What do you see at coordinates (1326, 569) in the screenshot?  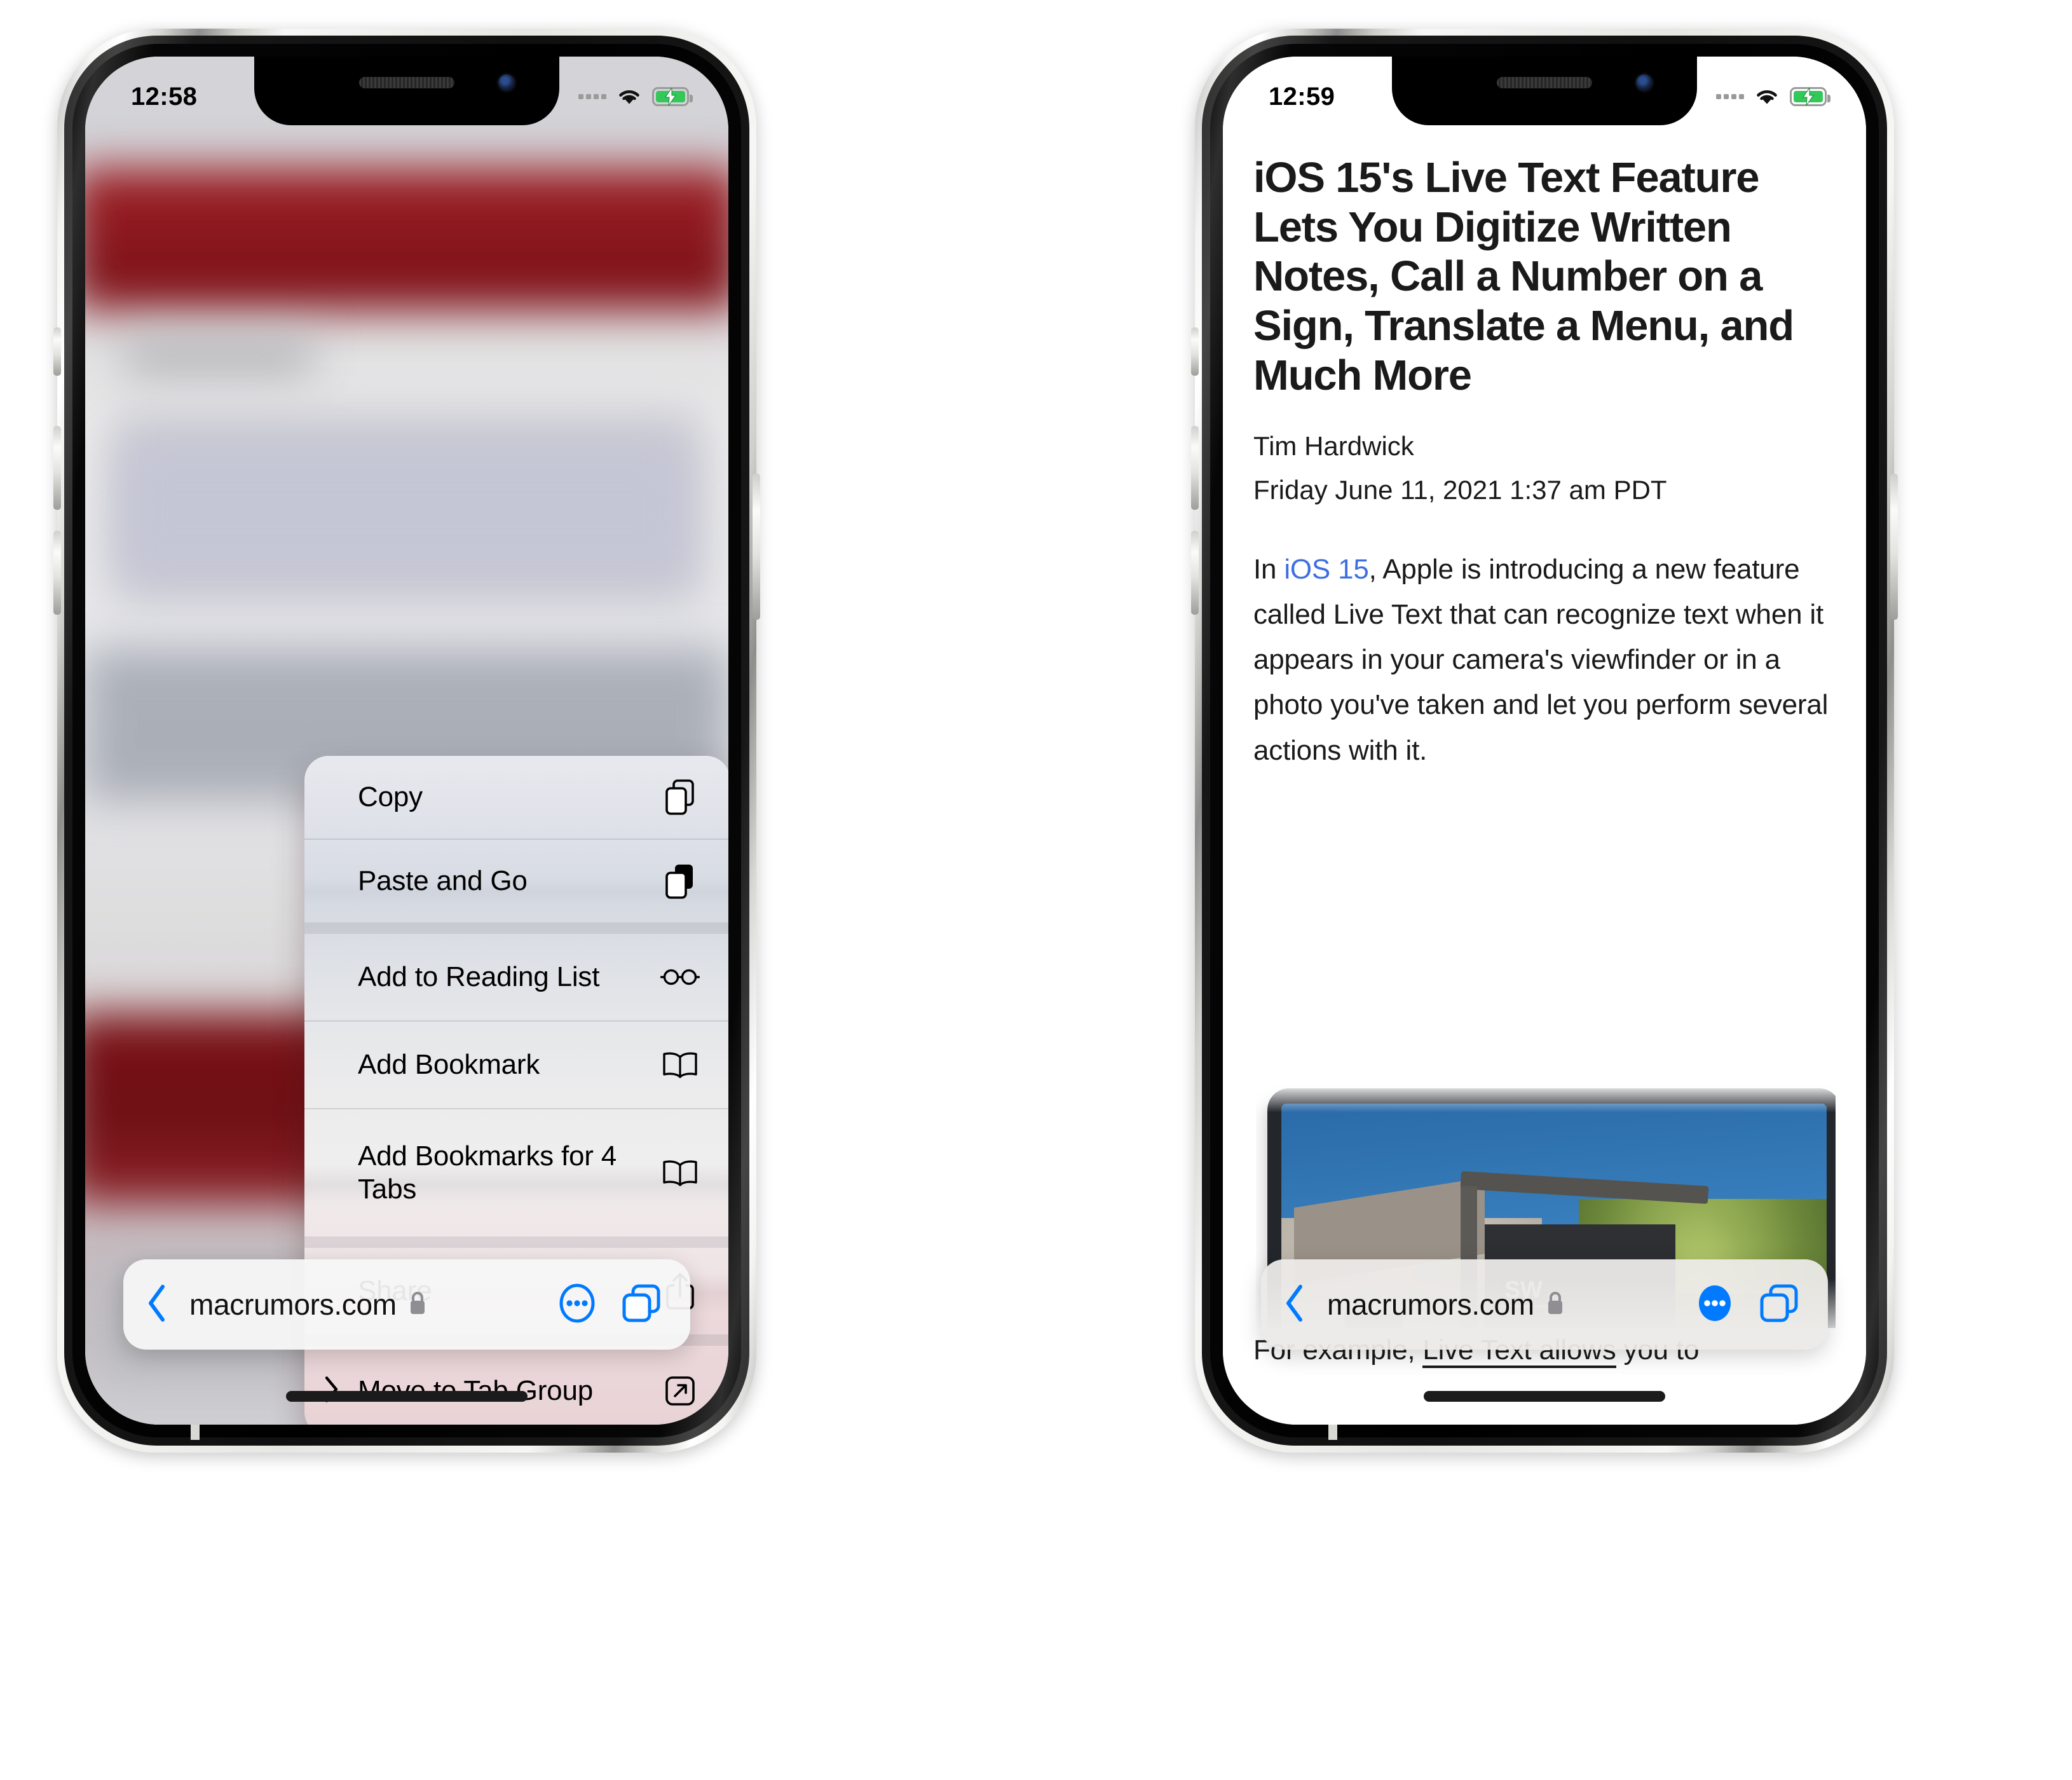 I see `ios-15-link: iOS 15` at bounding box center [1326, 569].